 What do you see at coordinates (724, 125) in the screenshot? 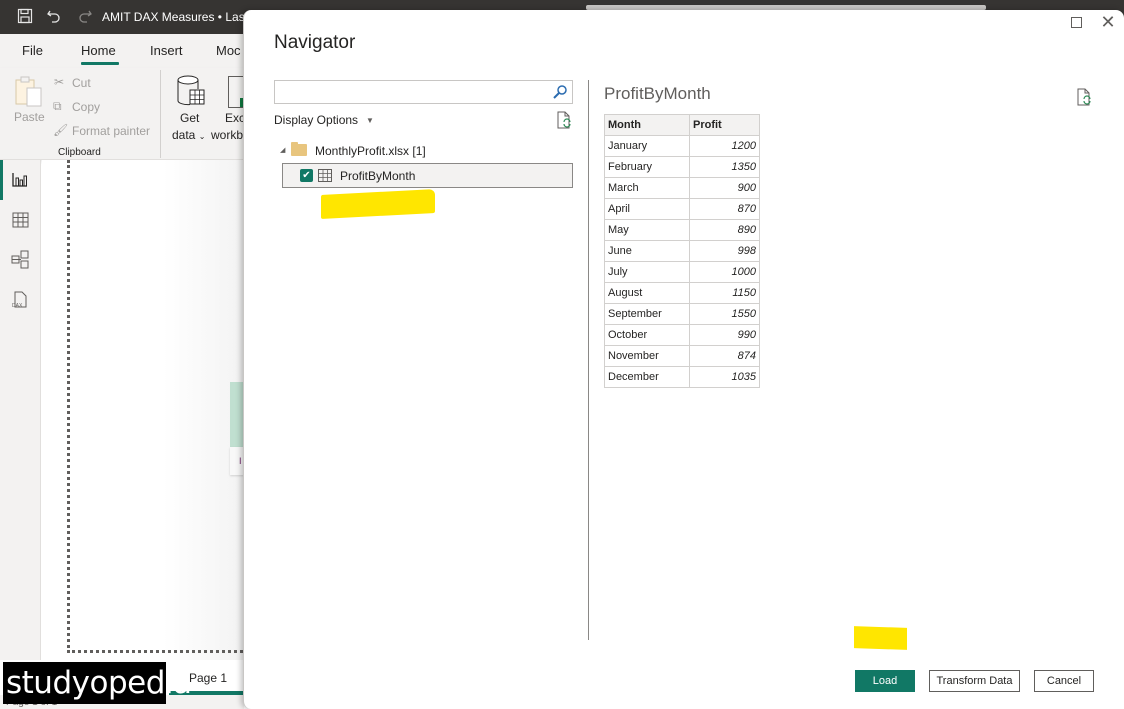
I see `column-header-profit: Profit` at bounding box center [724, 125].